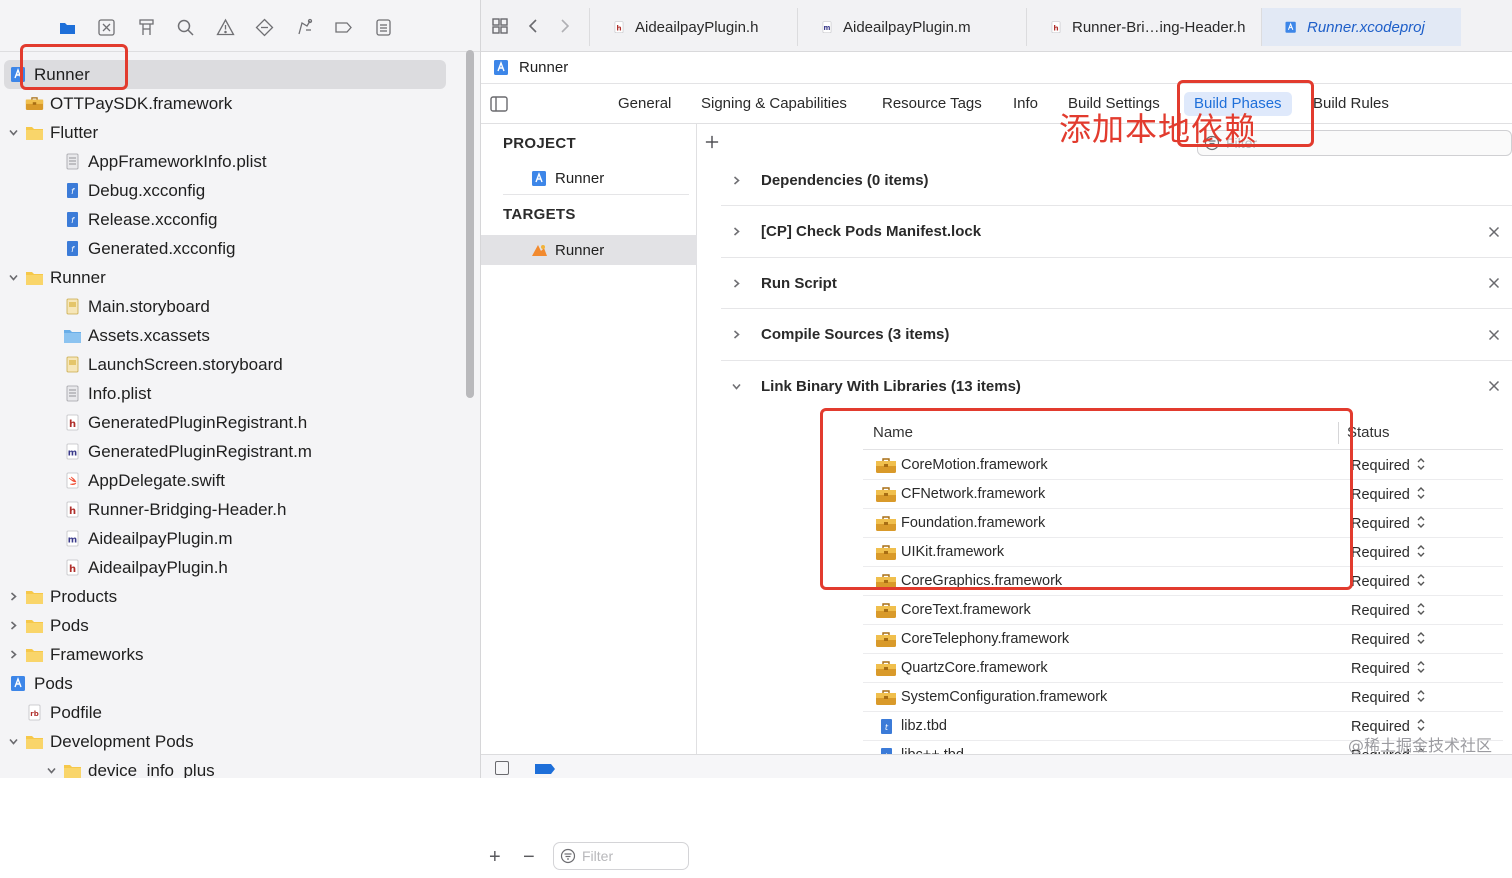 This screenshot has width=1512, height=878. Describe the element at coordinates (383, 27) in the screenshot. I see `report-icon` at that location.